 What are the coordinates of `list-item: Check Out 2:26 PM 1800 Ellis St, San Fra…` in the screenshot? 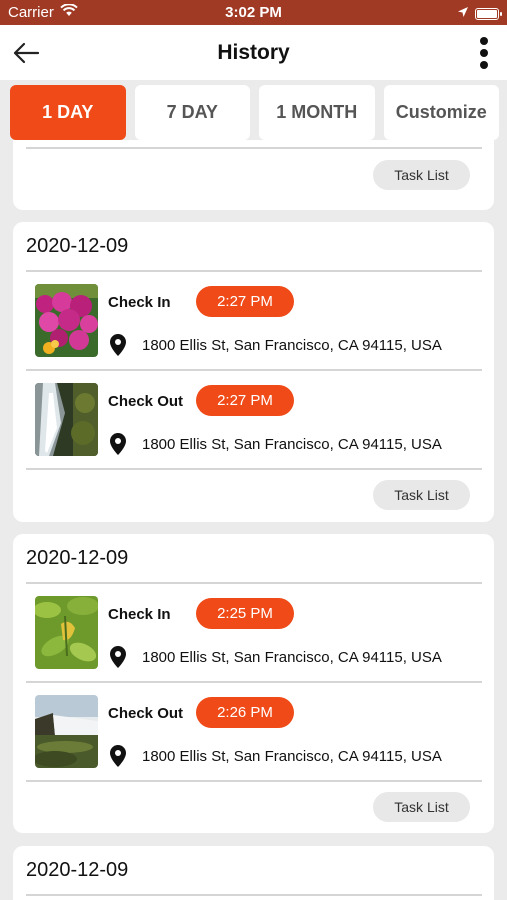 It's located at (254, 732).